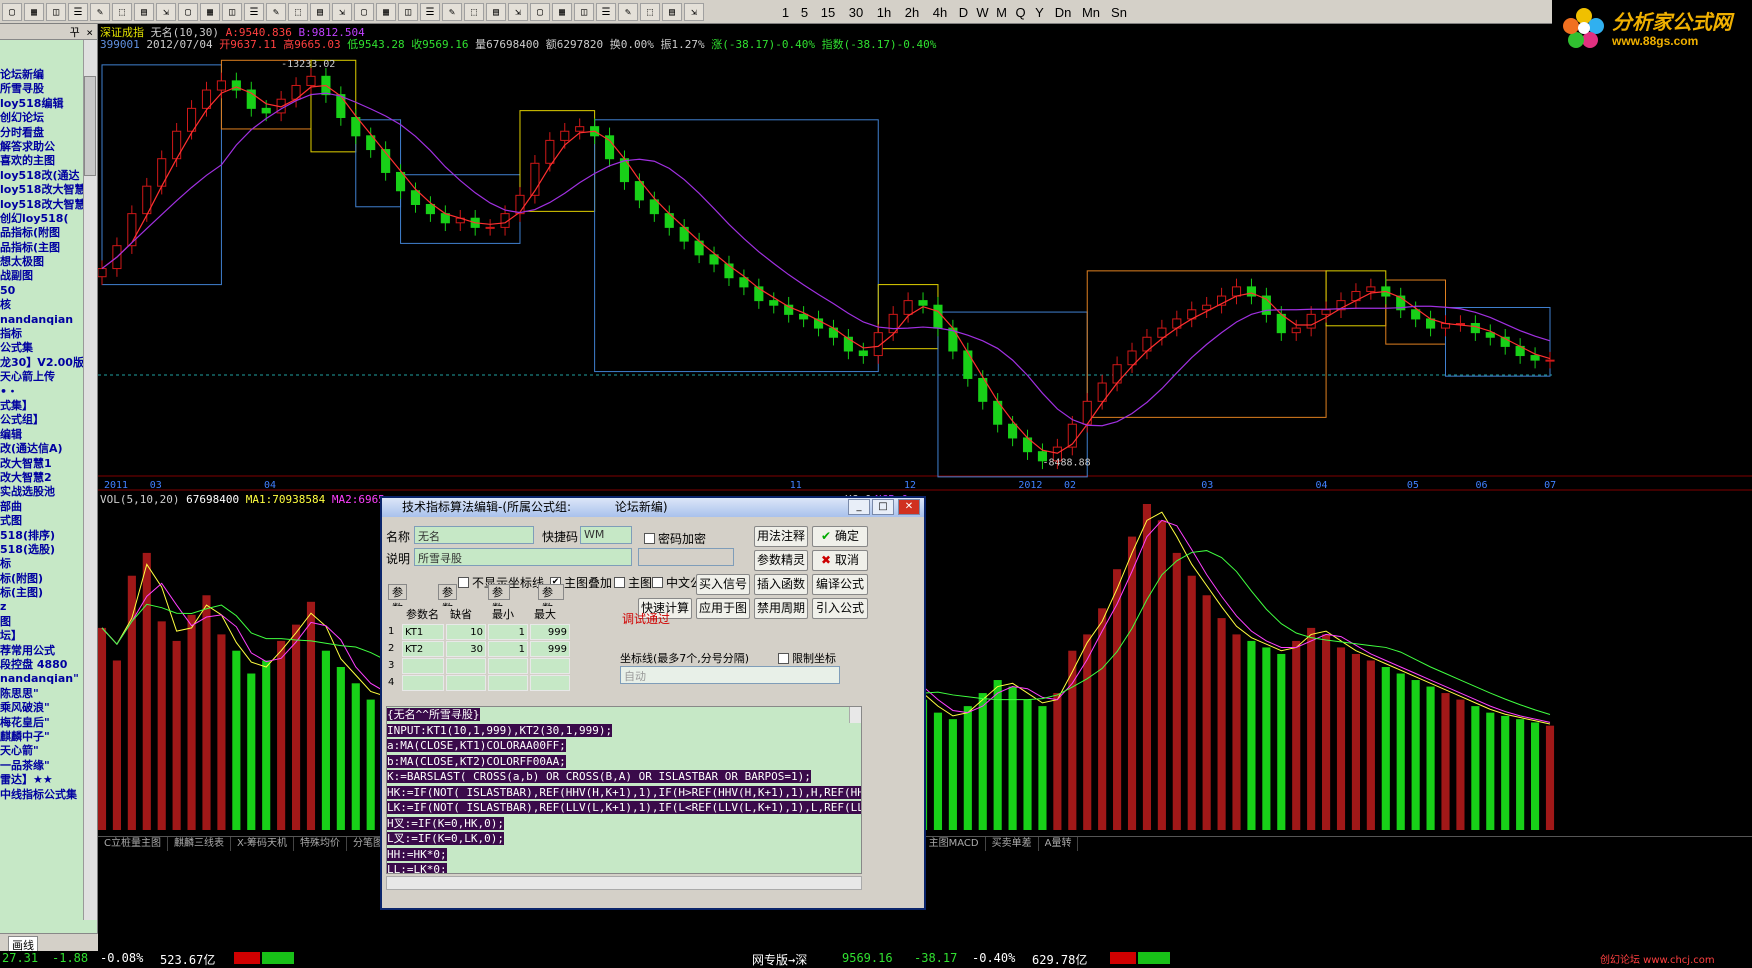 Image resolution: width=1752 pixels, height=968 pixels. I want to click on sidebar-item: 改大智慧1, so click(42, 464).